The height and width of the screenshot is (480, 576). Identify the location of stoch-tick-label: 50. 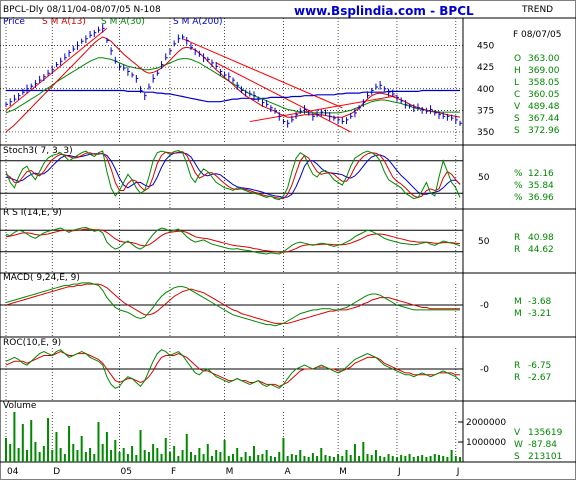
(484, 178).